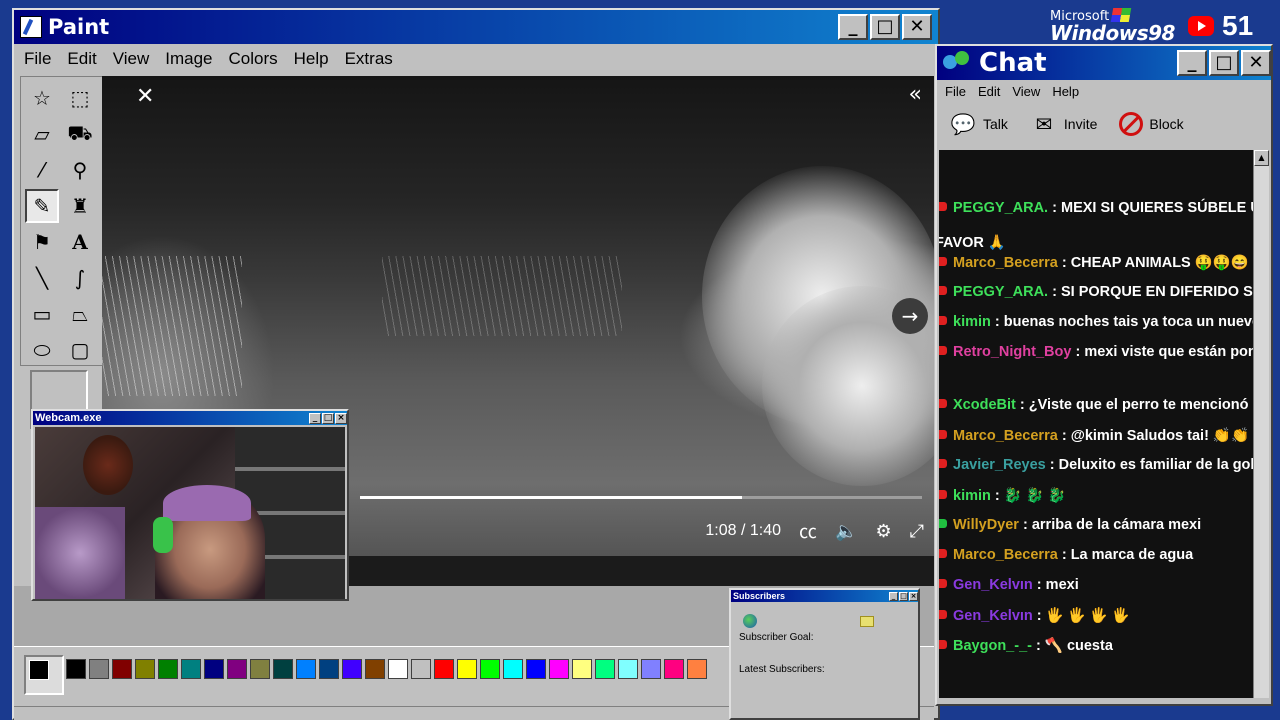 This screenshot has width=1280, height=720. Describe the element at coordinates (915, 94) in the screenshot. I see `video-collapse-icon: «` at that location.